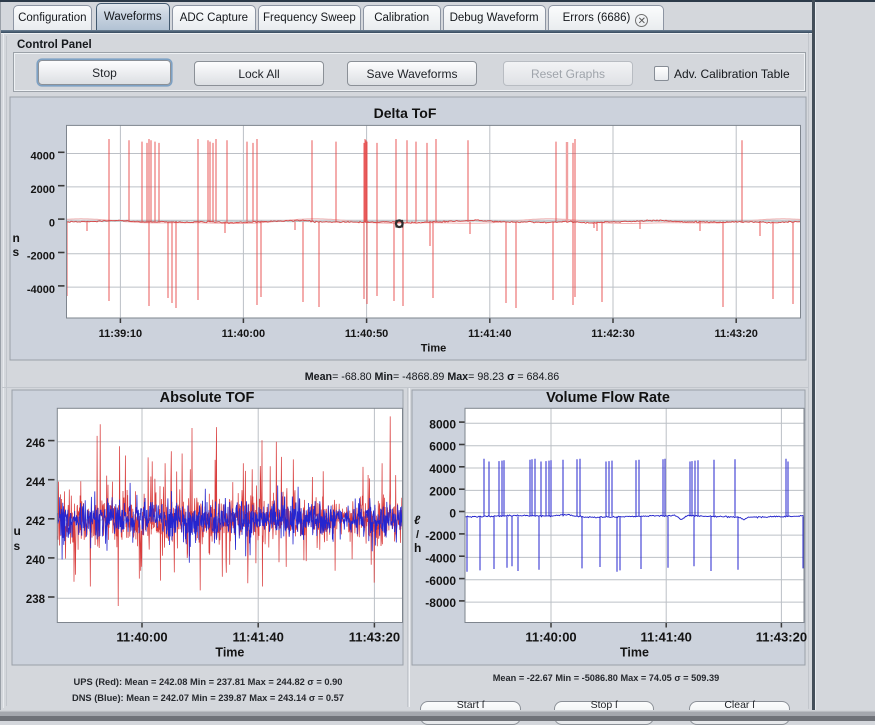  I want to click on svg-text: 11:42:30, so click(612, 334).